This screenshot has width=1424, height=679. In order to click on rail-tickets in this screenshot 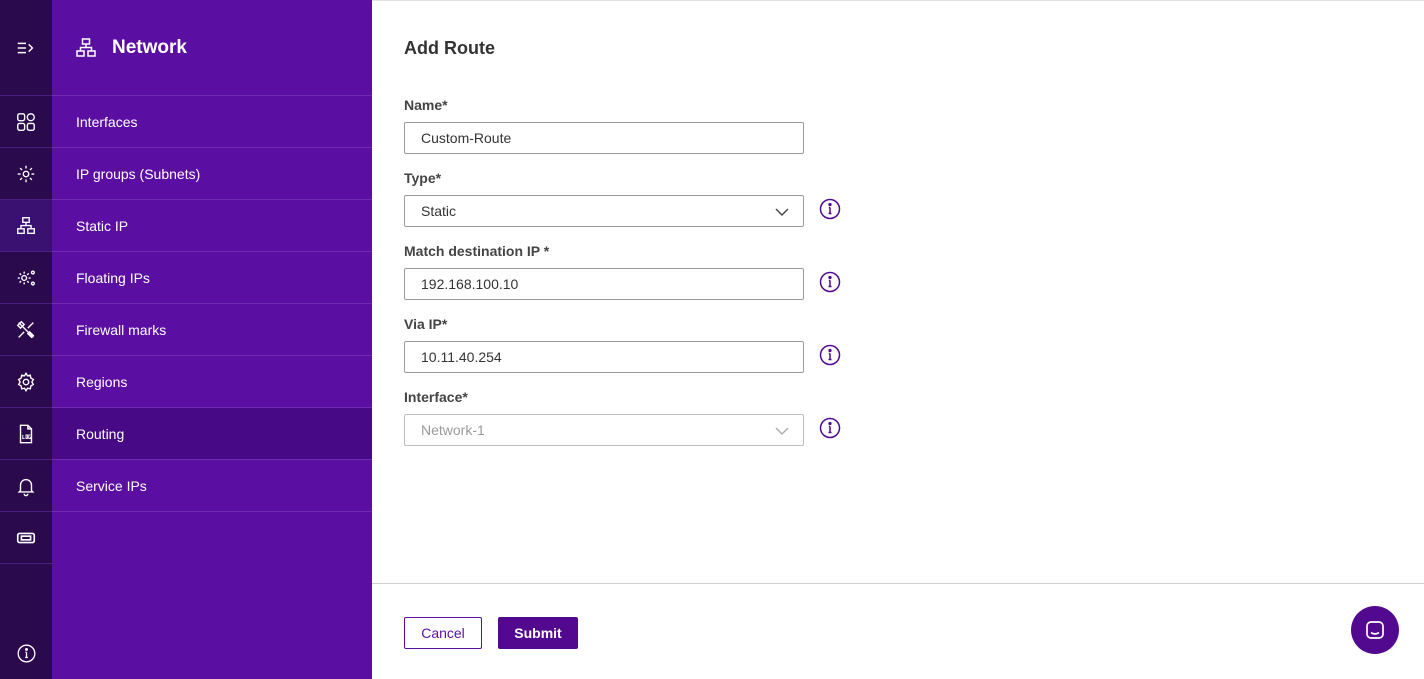, I will do `click(26, 538)`.